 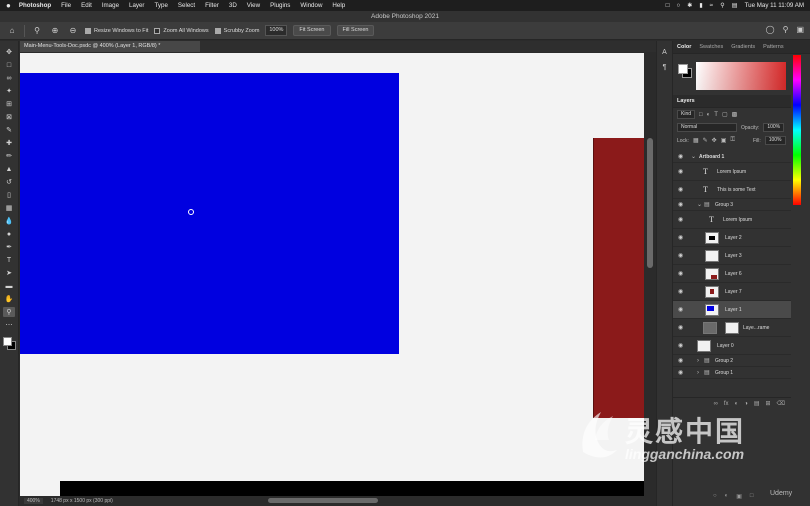 What do you see at coordinates (689, 5) in the screenshot?
I see `bluetooth-icon: ✱` at bounding box center [689, 5].